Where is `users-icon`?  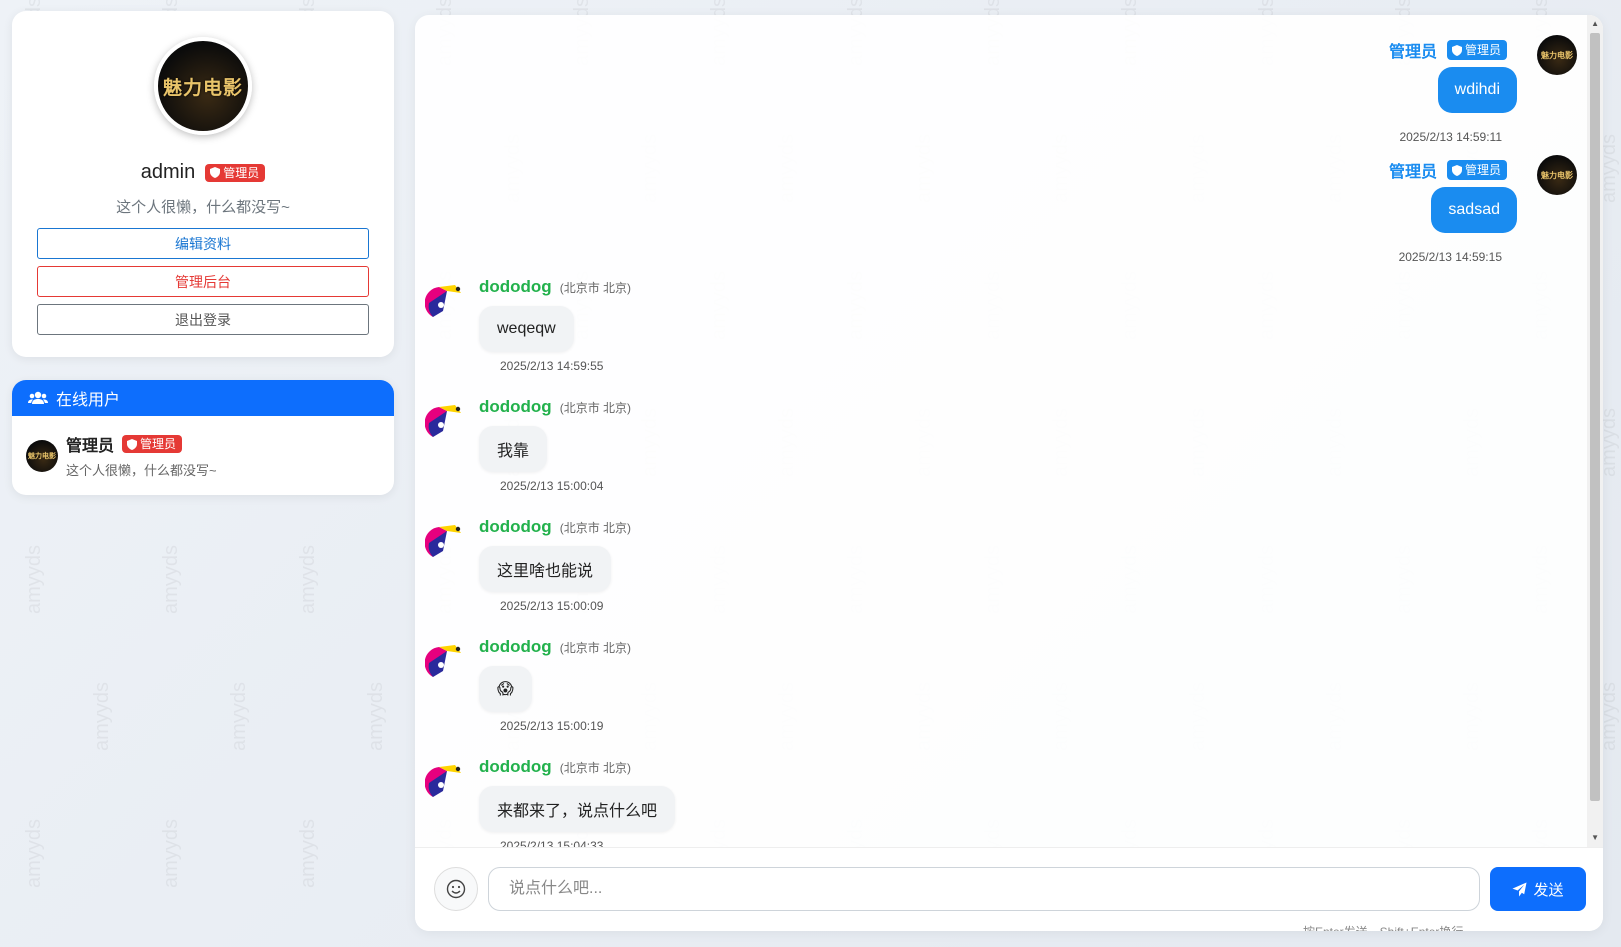 users-icon is located at coordinates (38, 397).